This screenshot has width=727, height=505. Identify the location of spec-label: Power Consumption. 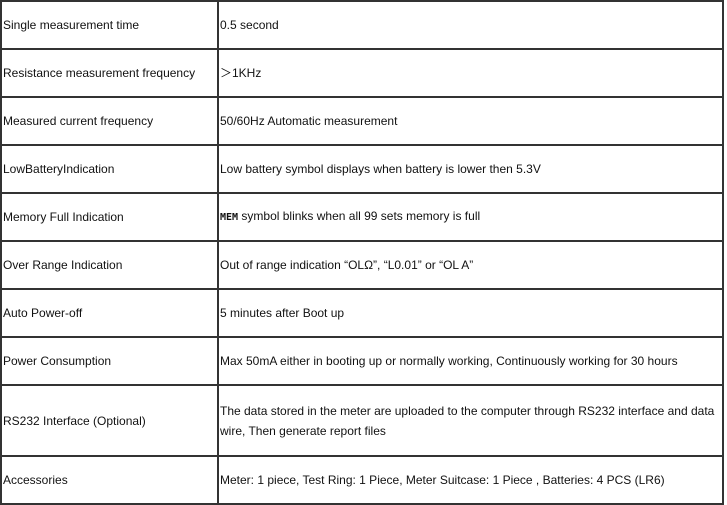
(109, 361).